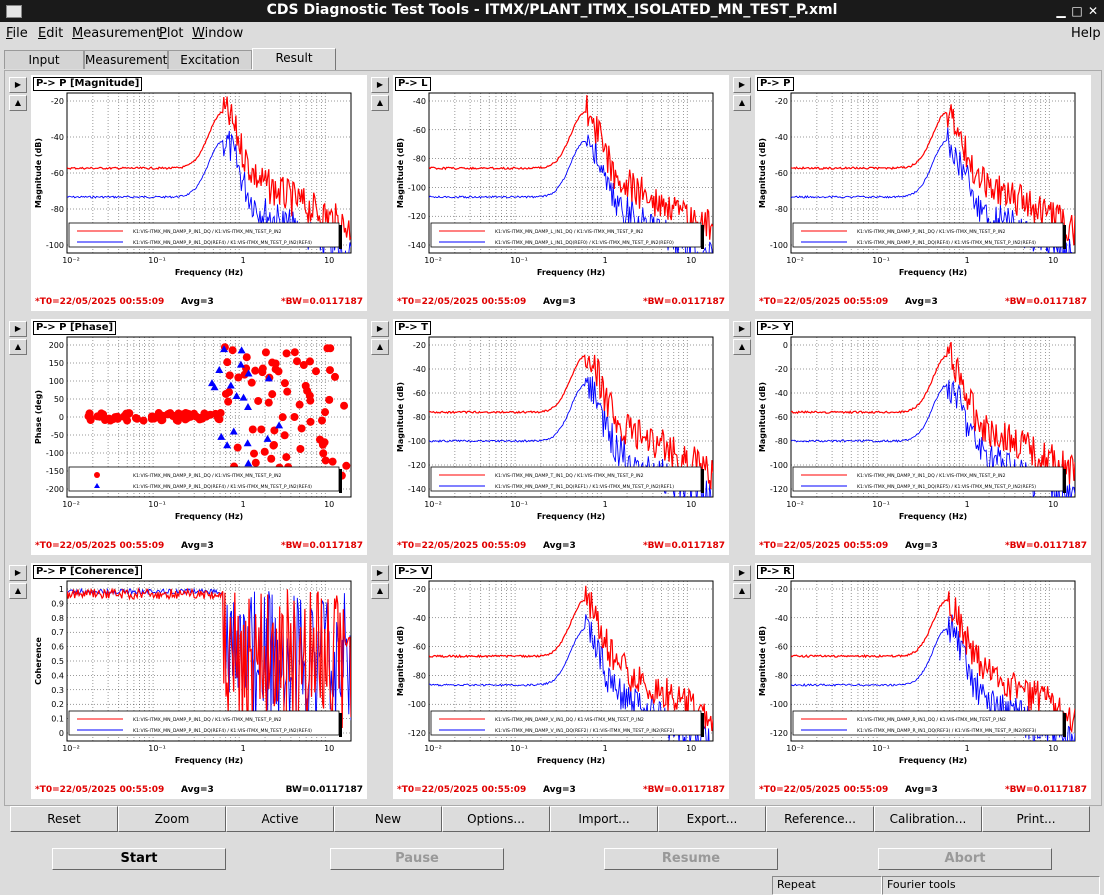 The width and height of the screenshot is (1104, 895). I want to click on minimize-icon: ▁, so click(1061, 11).